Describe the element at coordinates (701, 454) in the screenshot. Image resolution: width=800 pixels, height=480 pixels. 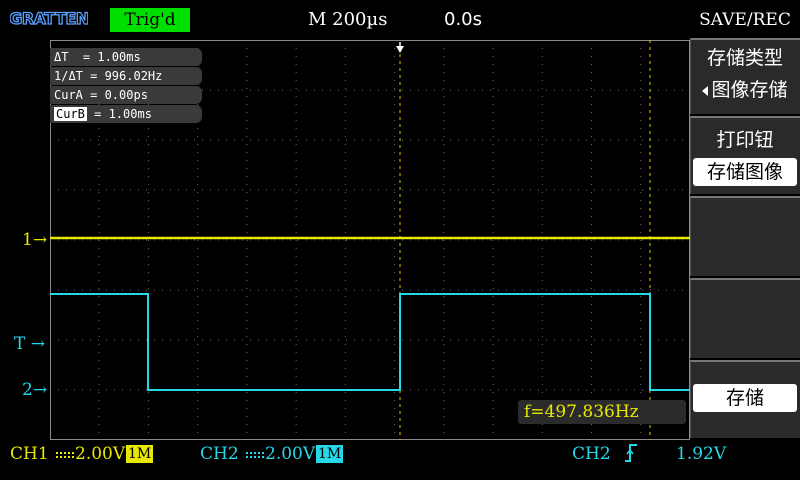
I see `trigger-level: 1.92V` at that location.